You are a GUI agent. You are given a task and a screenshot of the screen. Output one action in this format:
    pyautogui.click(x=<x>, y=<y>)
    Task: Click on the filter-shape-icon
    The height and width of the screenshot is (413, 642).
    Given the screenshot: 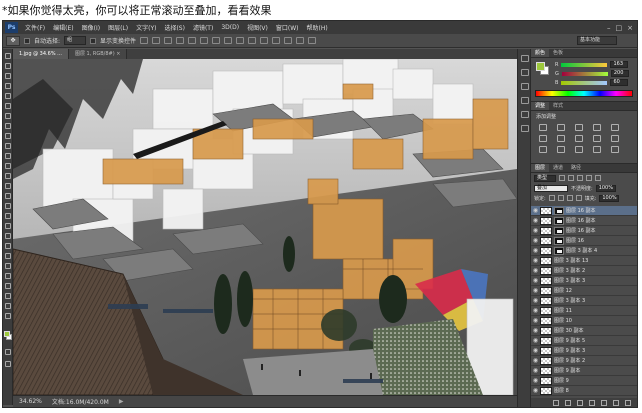 What is the action you would take?
    pyautogui.click(x=589, y=178)
    